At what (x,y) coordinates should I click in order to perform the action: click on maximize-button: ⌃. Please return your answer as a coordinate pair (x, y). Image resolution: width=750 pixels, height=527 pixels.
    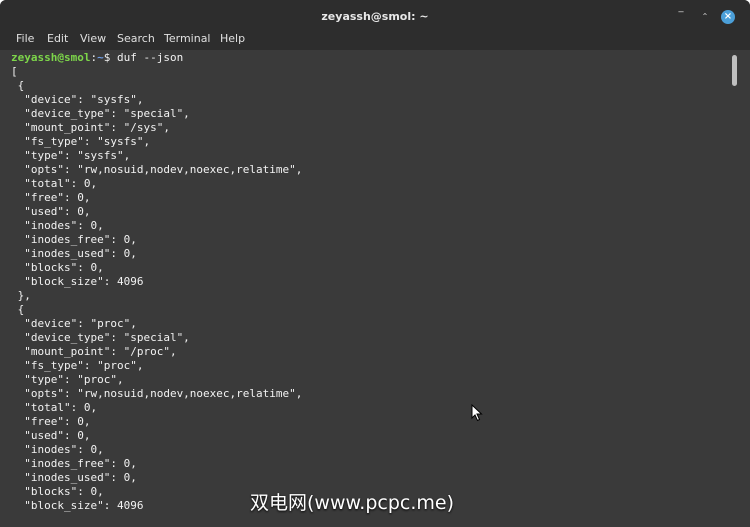
    Looking at the image, I should click on (705, 17).